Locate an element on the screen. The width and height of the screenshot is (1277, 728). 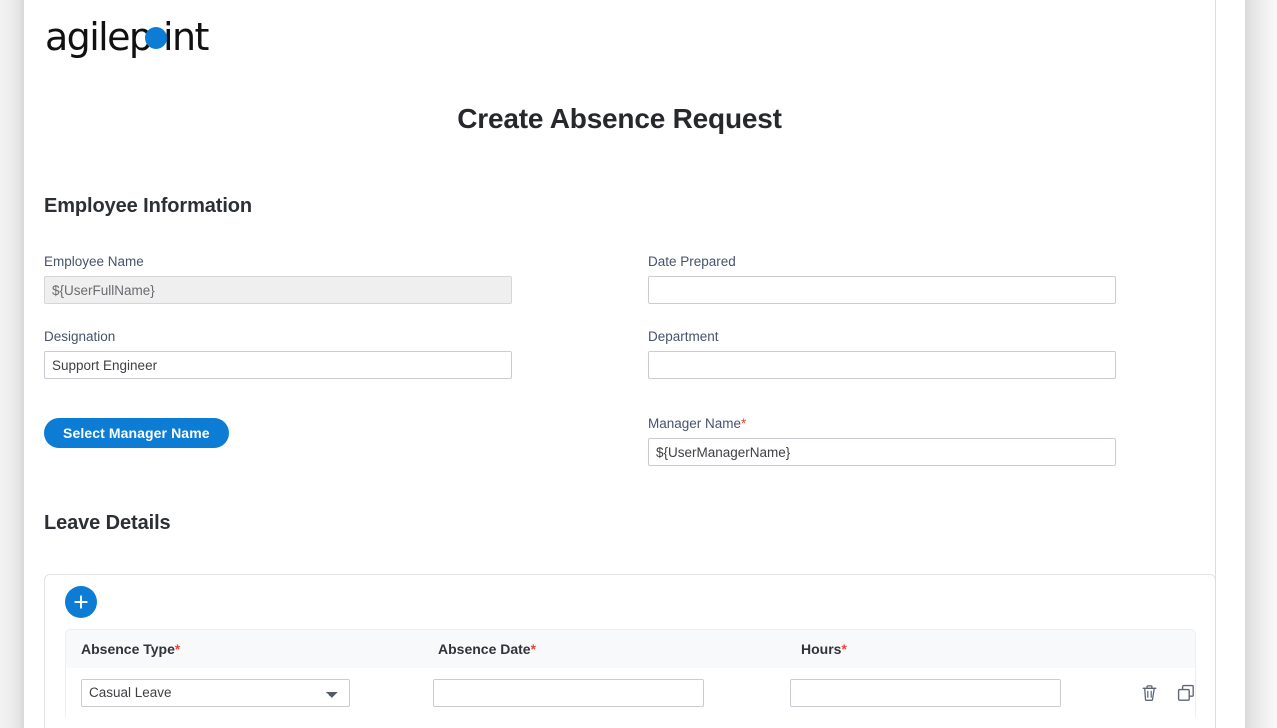
column-header-absence-date-text: Absence Date is located at coordinates (484, 649).